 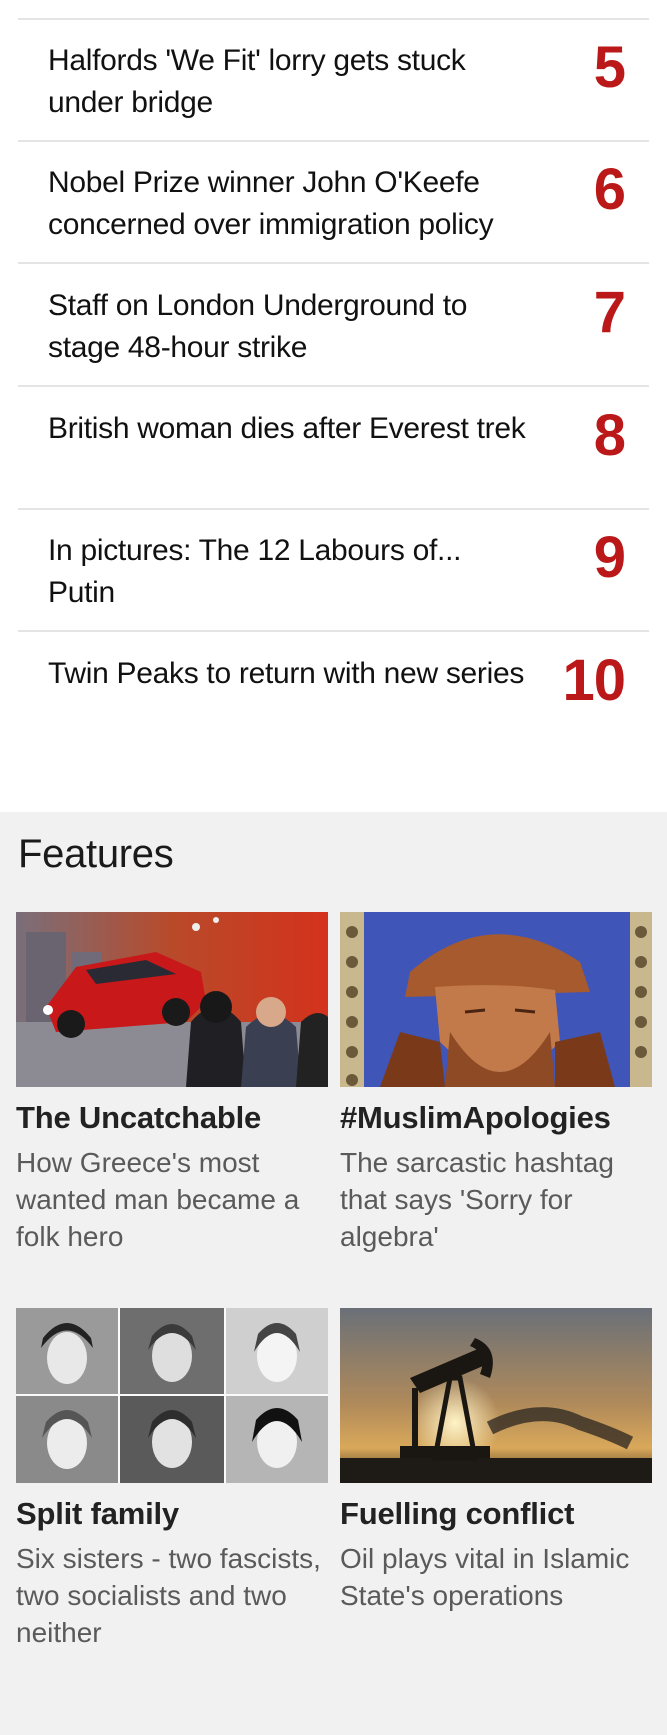 What do you see at coordinates (609, 67) in the screenshot?
I see `rank-number: 5` at bounding box center [609, 67].